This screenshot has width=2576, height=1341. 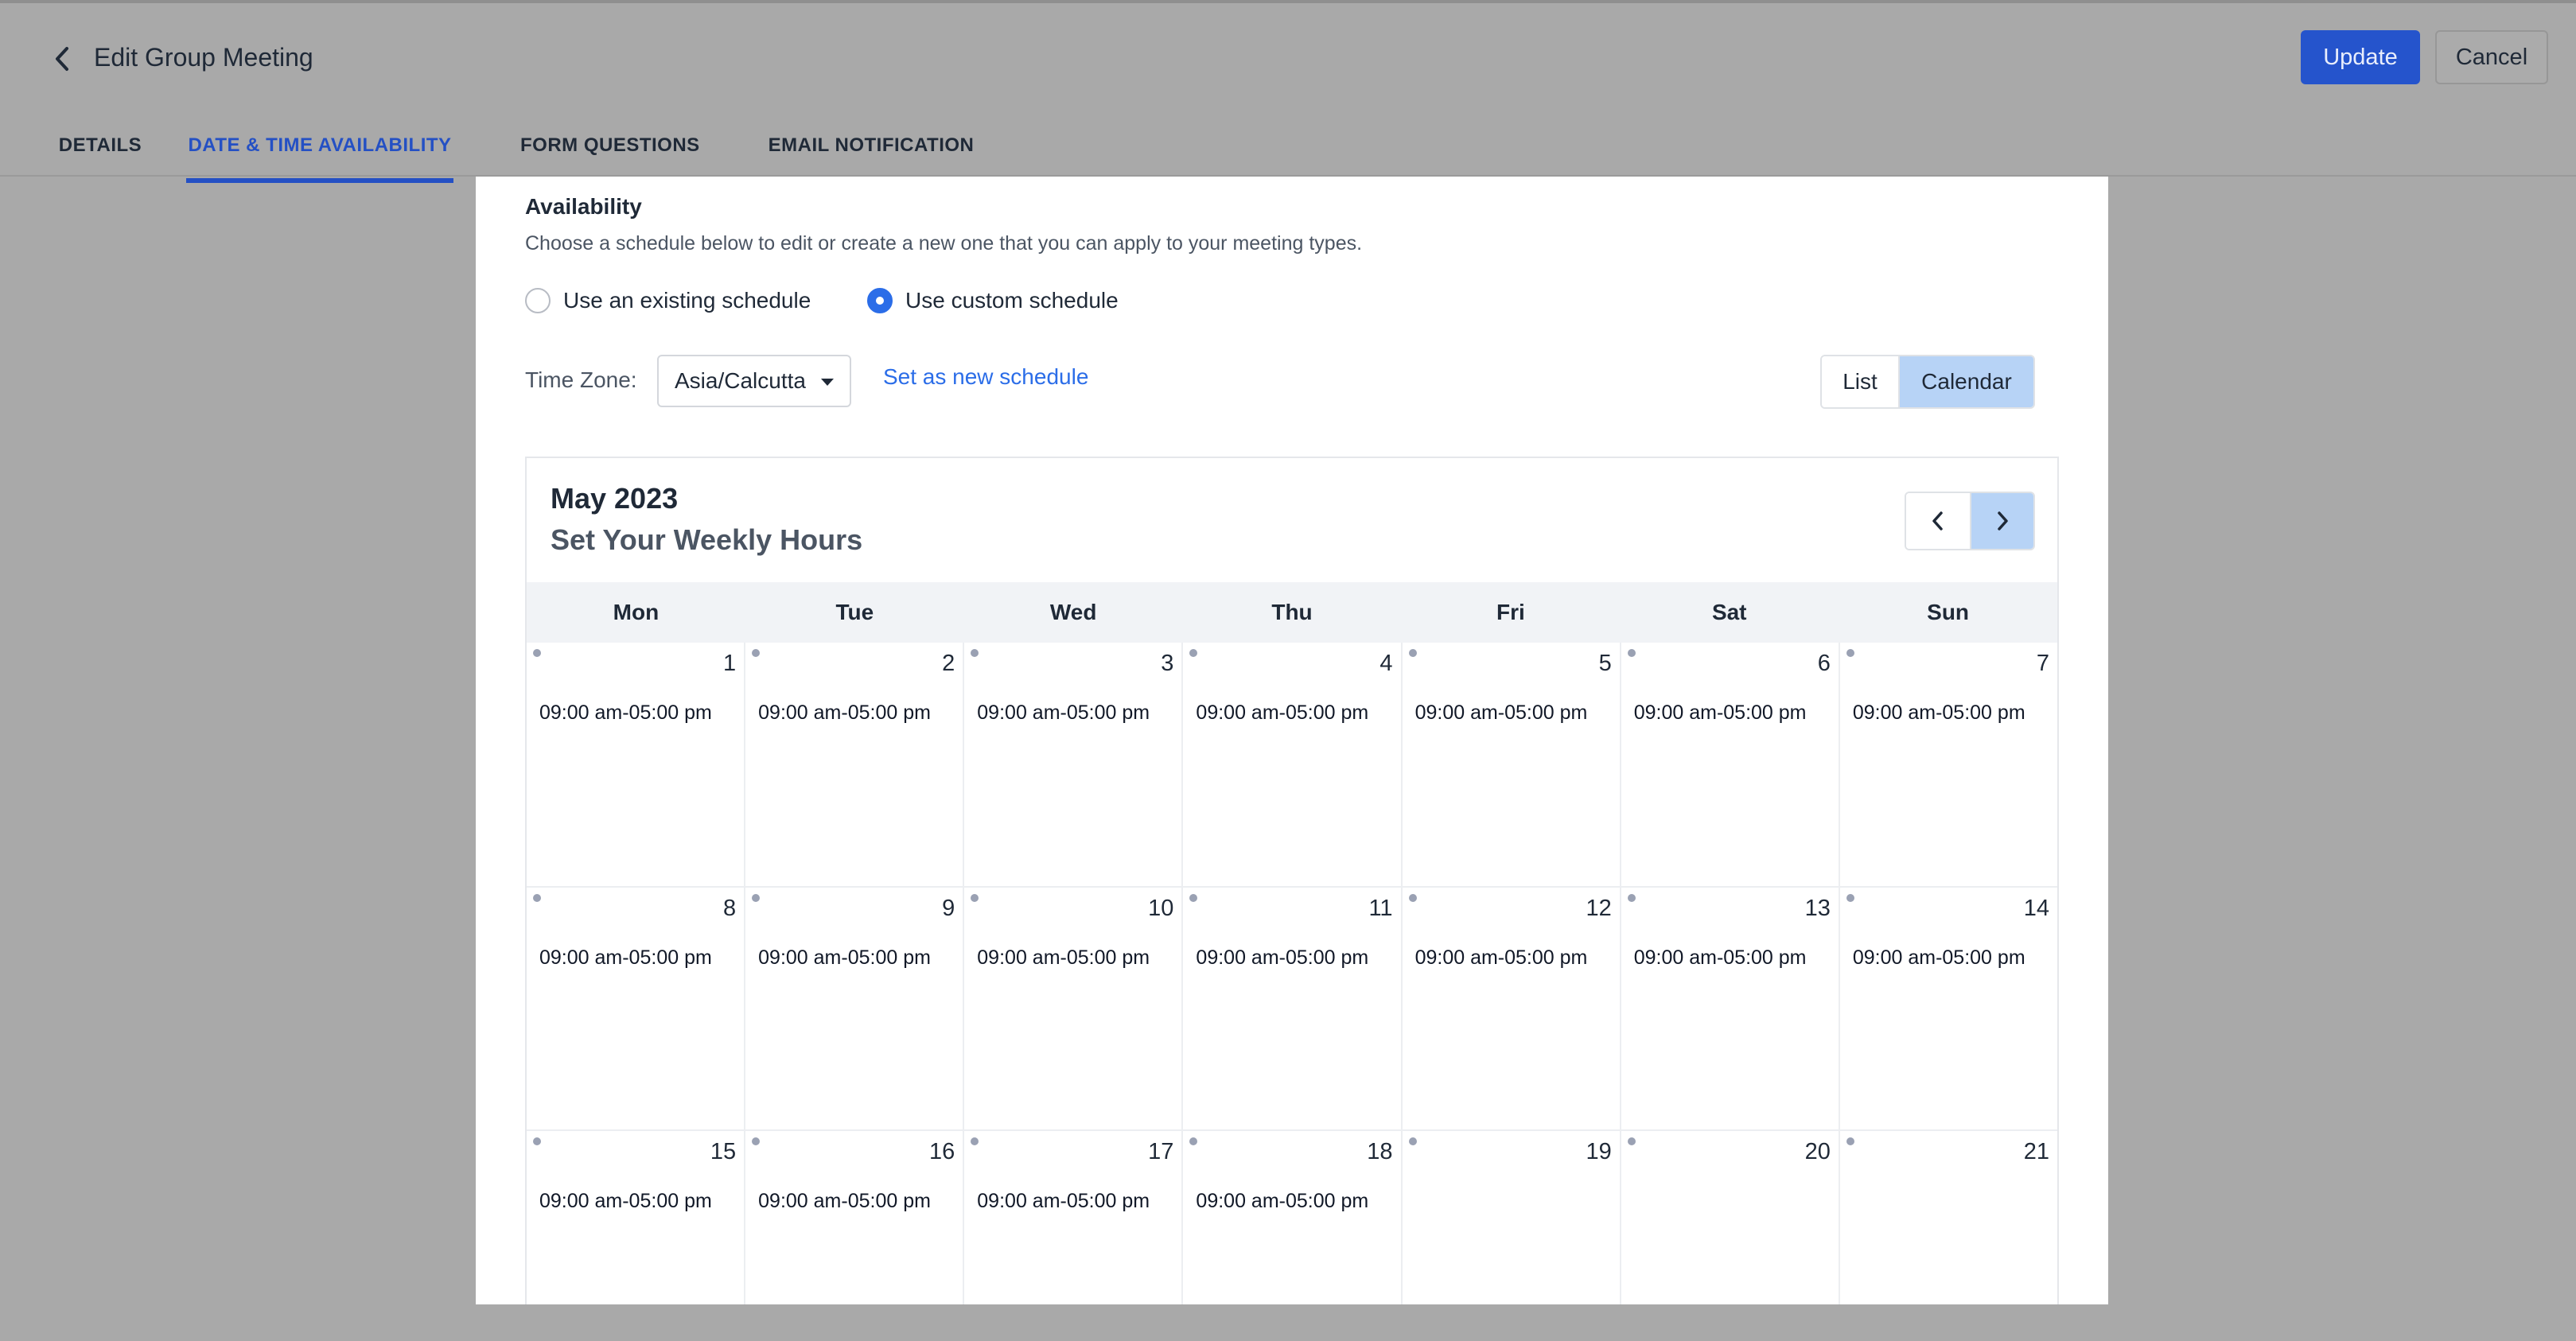 I want to click on day-number: 1, so click(x=730, y=664).